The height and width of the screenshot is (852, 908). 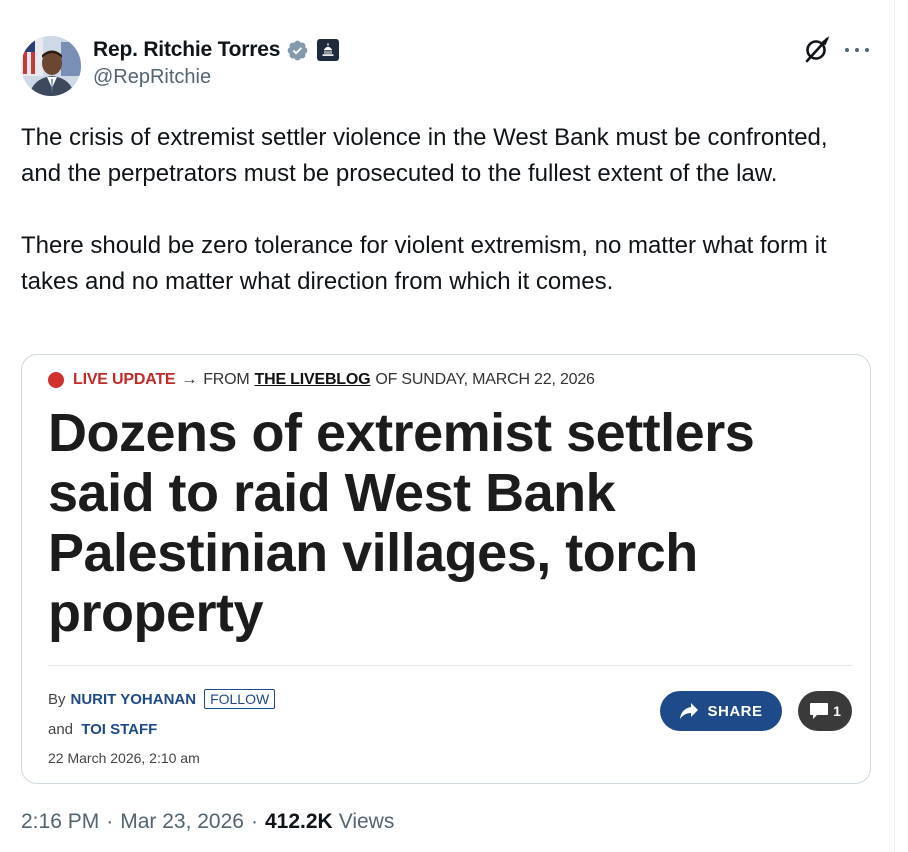 I want to click on byline-secondary: and TOI STAFF, so click(x=102, y=729).